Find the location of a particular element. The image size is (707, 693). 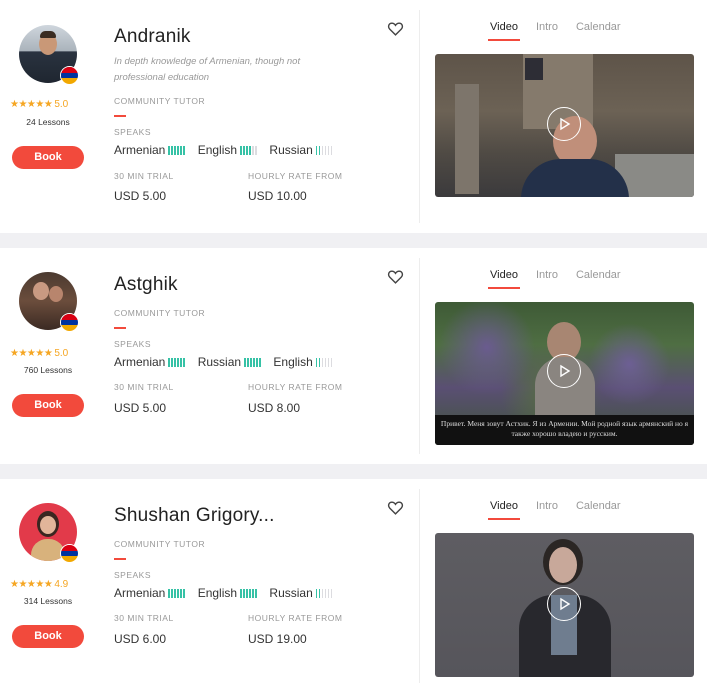

rating: ★★★★★ 4.9 is located at coordinates (39, 584).